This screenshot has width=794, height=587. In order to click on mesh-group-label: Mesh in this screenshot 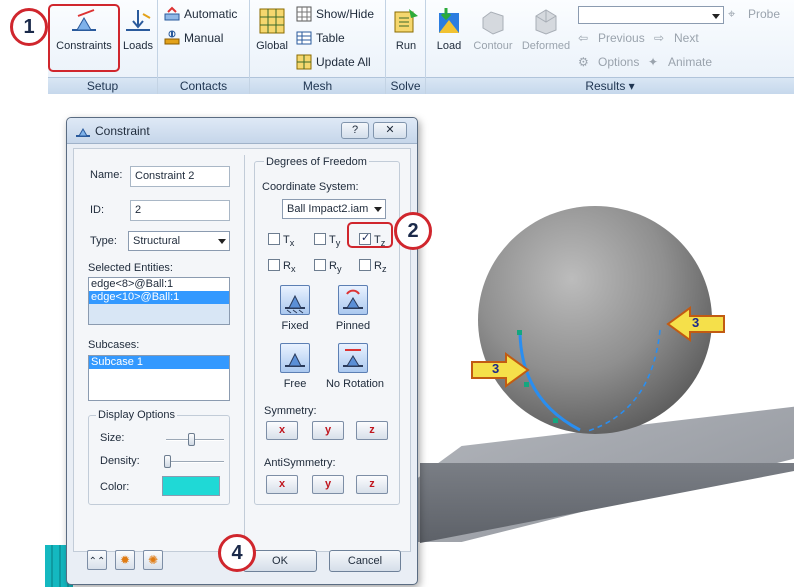, I will do `click(317, 85)`.